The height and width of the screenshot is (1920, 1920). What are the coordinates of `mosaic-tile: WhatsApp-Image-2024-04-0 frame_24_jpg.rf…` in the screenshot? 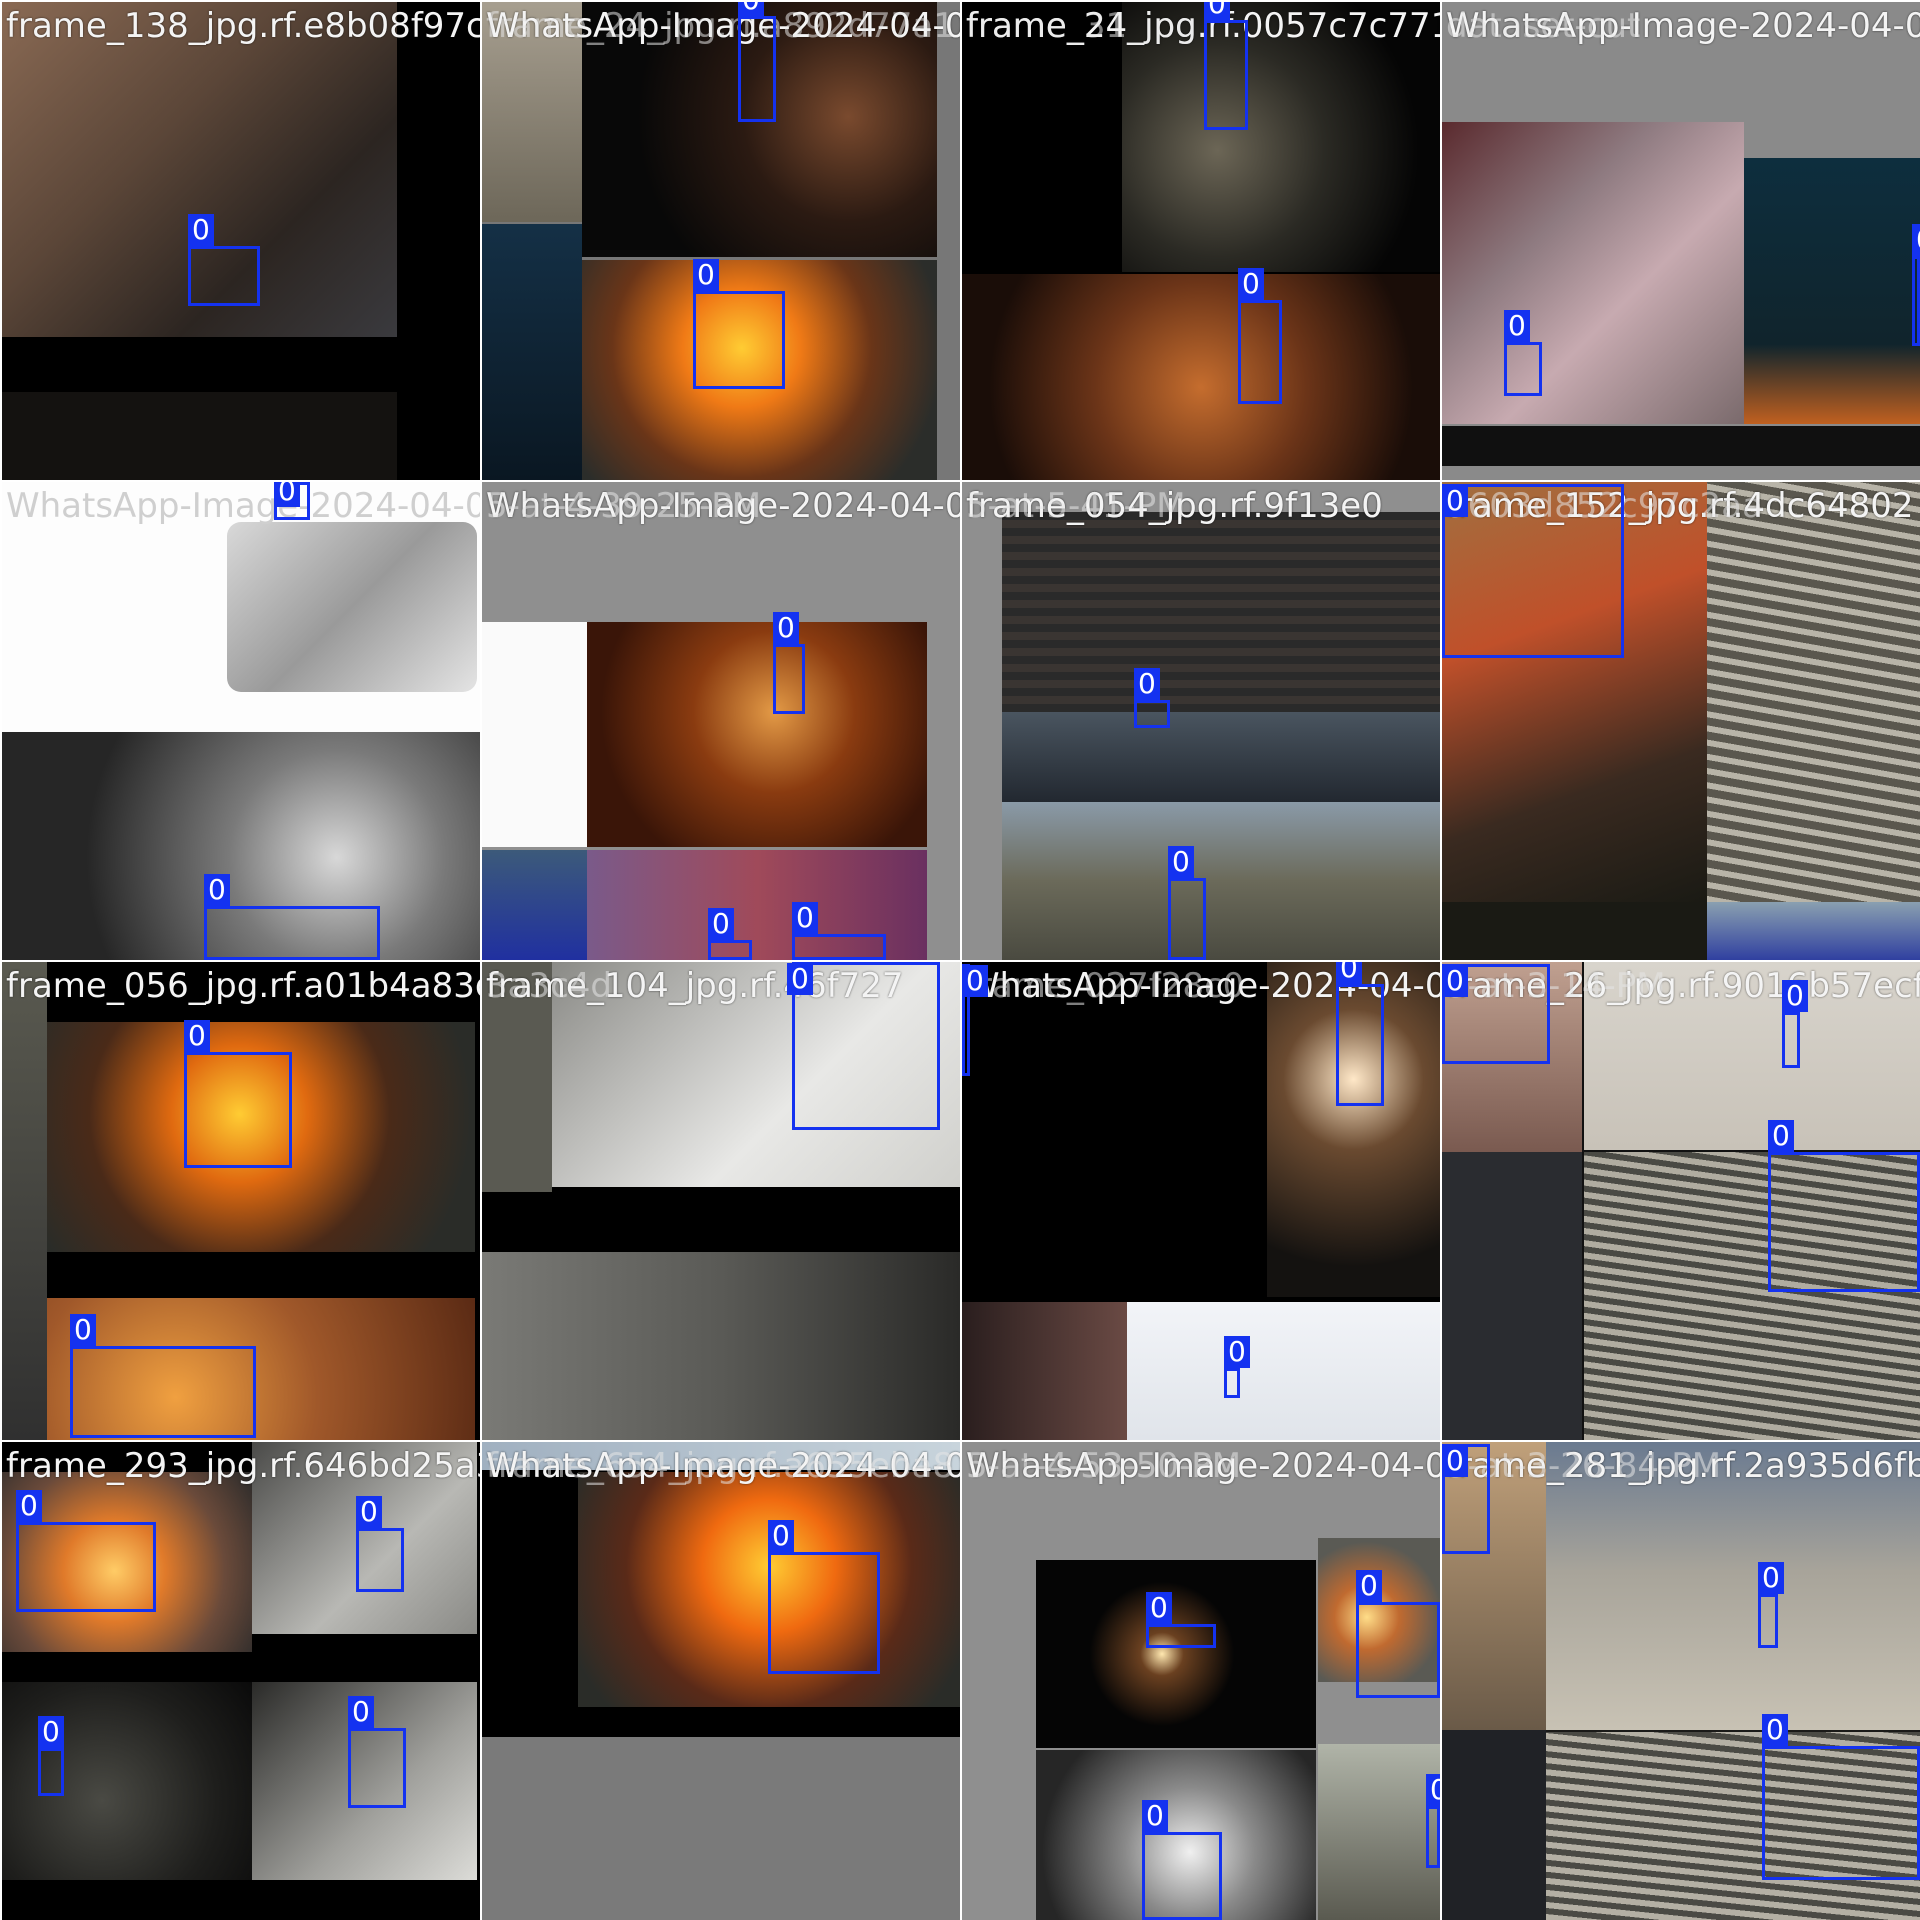 It's located at (721, 241).